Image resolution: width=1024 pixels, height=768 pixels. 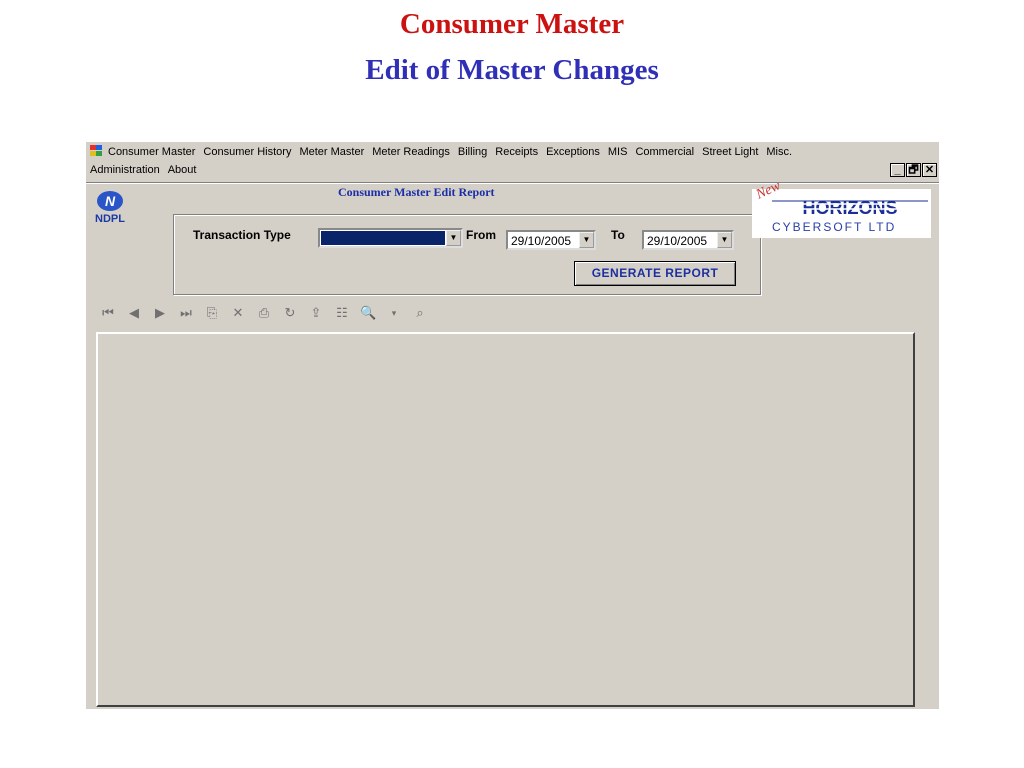 I want to click on report-toolbar: ⏮ ◀ ▶ ⏭ ⎘ ✕ ⎙ ↻ ⇪ ☷ 🔍 ▾ ⌕, so click(x=264, y=313).